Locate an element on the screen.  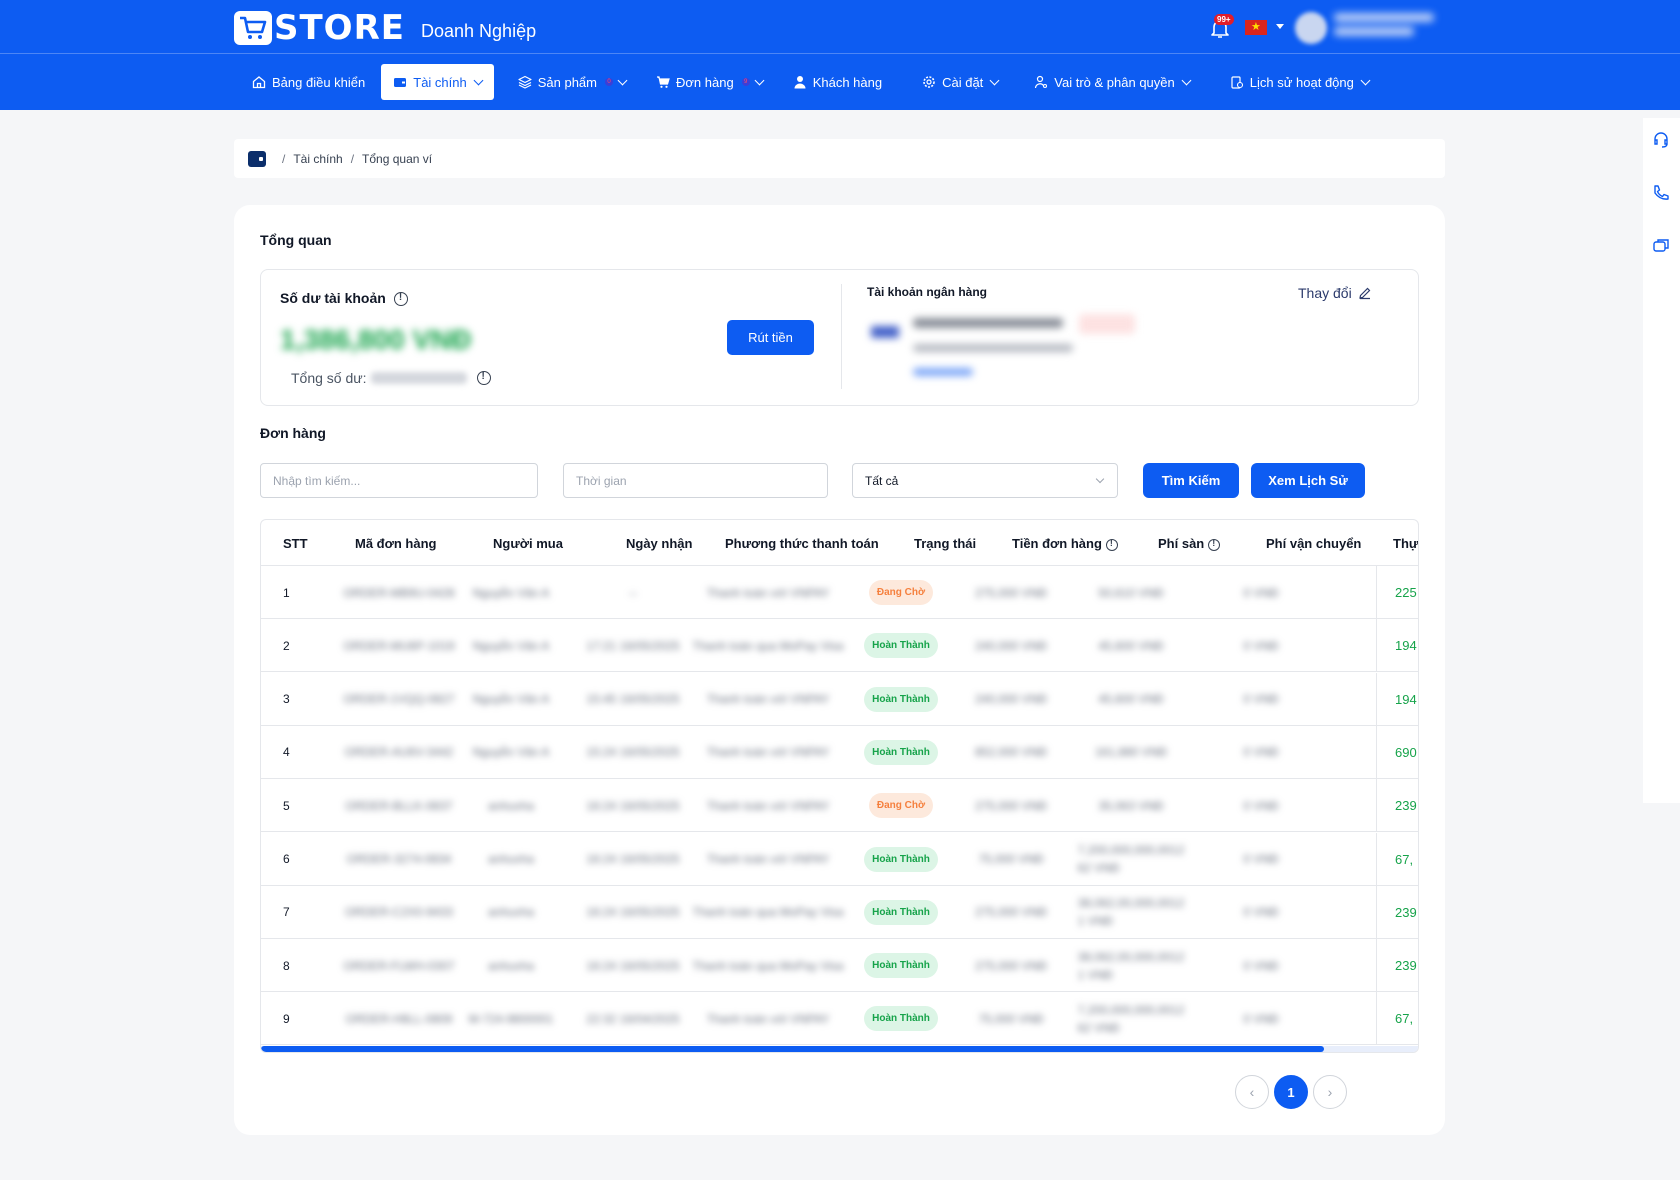
time-filter-input: Thời gian is located at coordinates (695, 480).